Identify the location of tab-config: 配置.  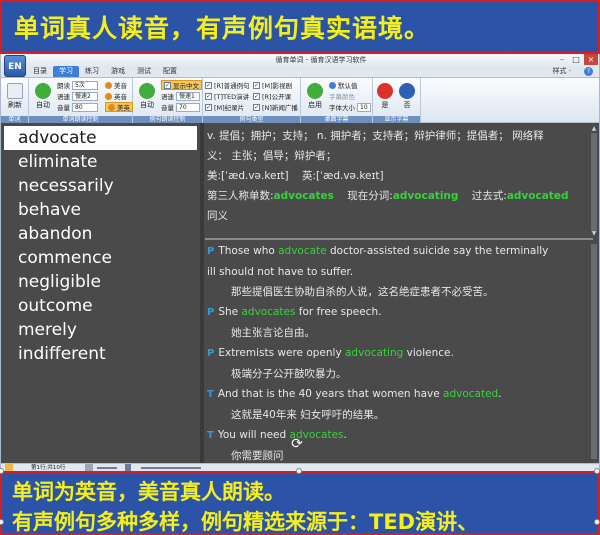
(170, 71).